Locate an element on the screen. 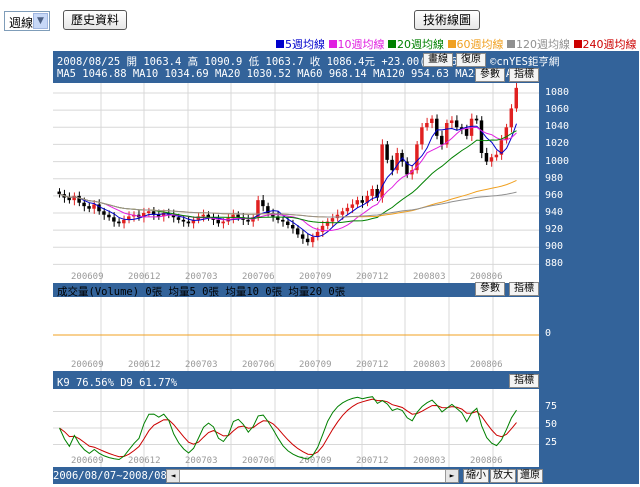 The width and height of the screenshot is (640, 487). price-axis-label: 1060 is located at coordinates (557, 110).